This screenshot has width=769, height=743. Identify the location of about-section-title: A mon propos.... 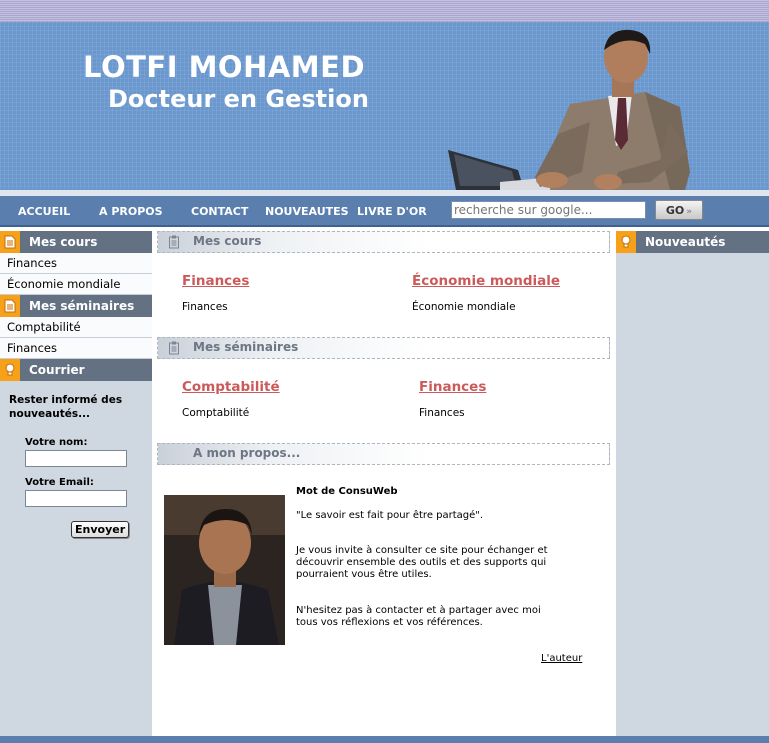
(247, 453).